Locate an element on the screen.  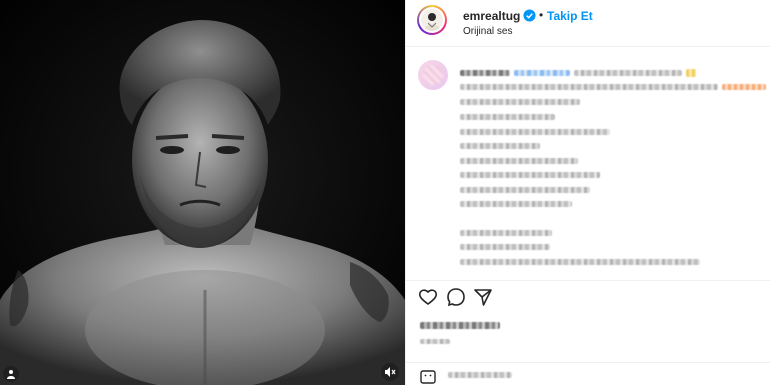
user-tag-icon is located at coordinates (11, 374).